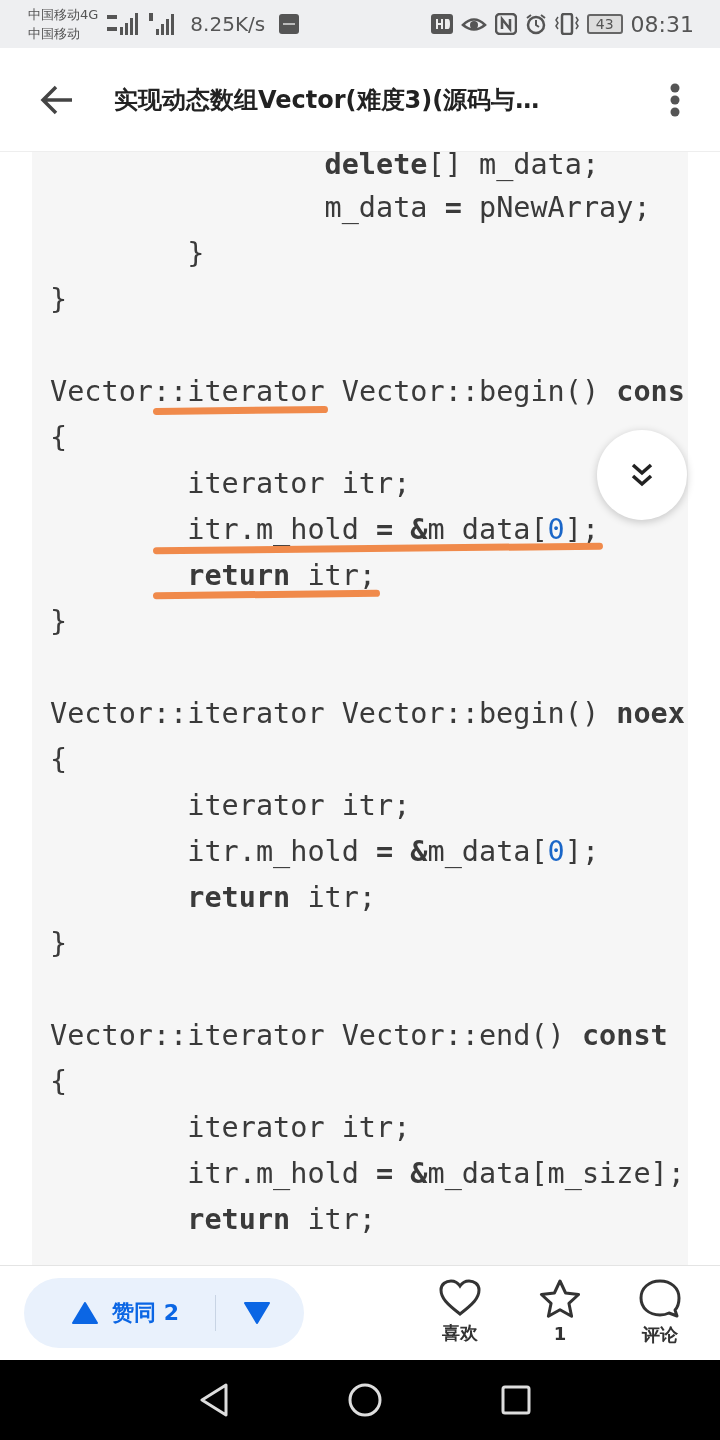 This screenshot has width=720, height=1440. Describe the element at coordinates (505, 24) in the screenshot. I see `nfc-icon` at that location.